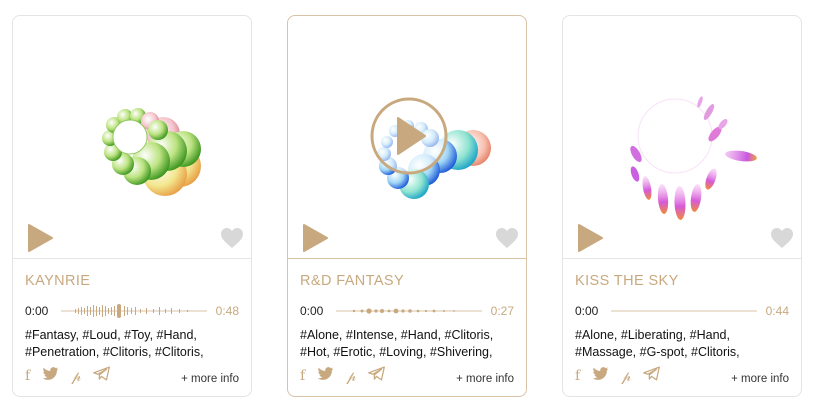  Describe the element at coordinates (114, 352) in the screenshot. I see `tags-line: #Penetration, #Clitoris, #Clitoris,` at that location.